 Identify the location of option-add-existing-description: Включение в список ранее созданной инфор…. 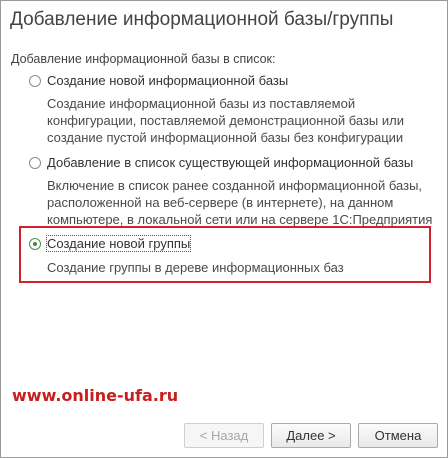
(239, 202).